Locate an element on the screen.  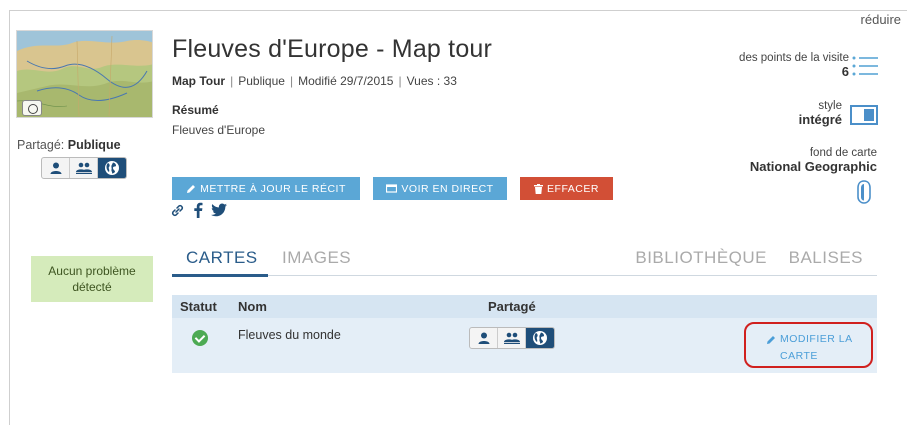
share-links is located at coordinates (198, 212).